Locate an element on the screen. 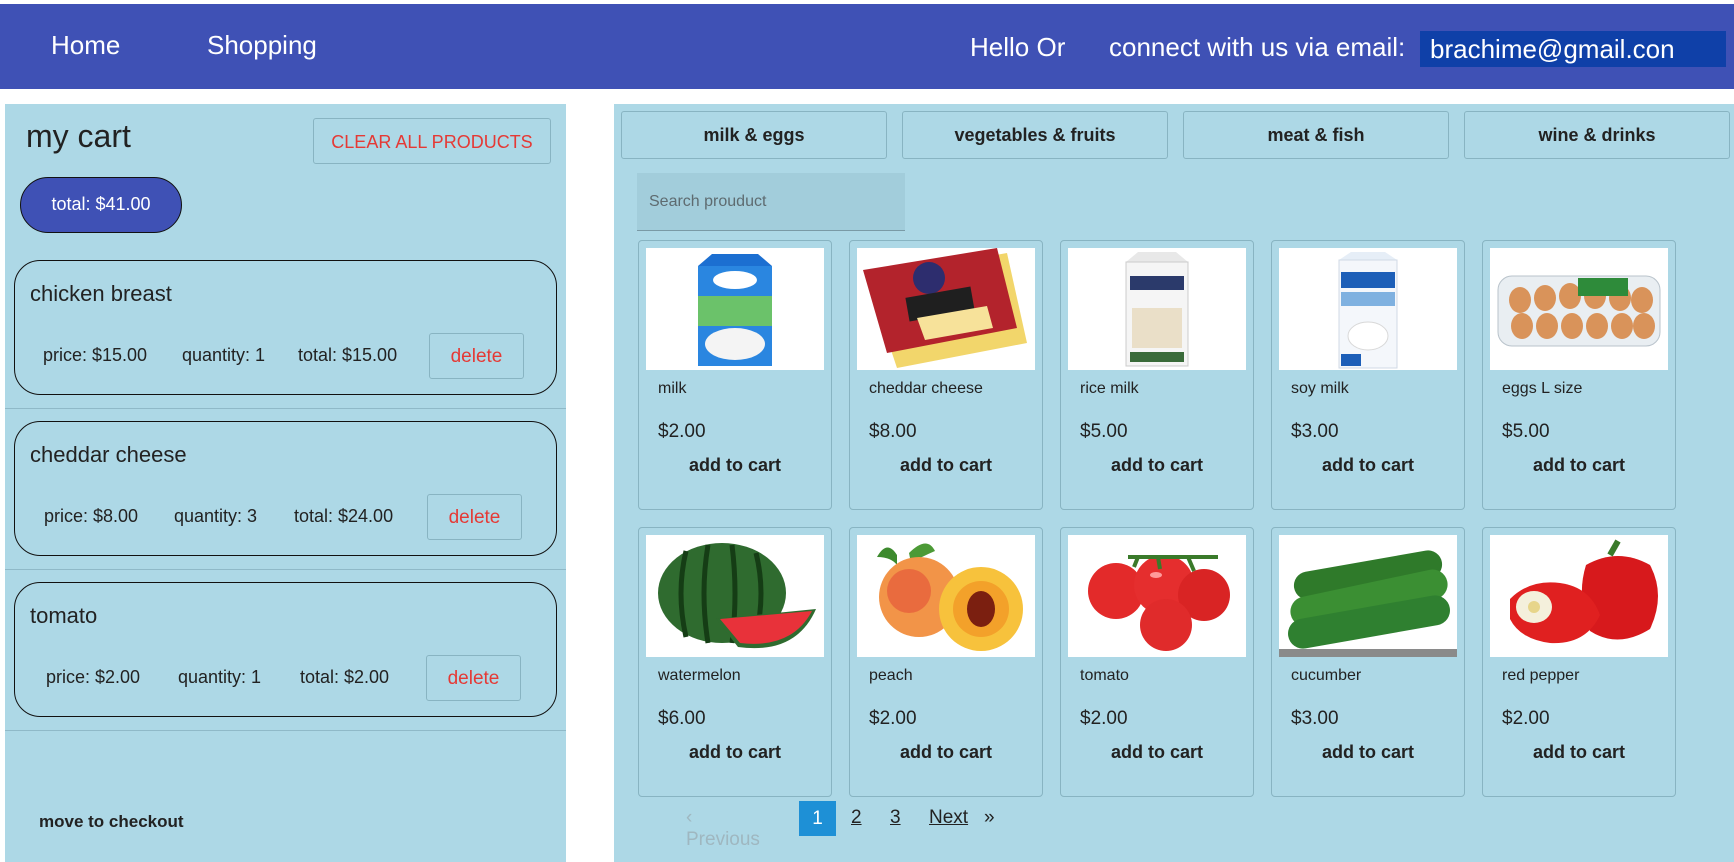  cart-item-name: cheddar cheese is located at coordinates (108, 454).